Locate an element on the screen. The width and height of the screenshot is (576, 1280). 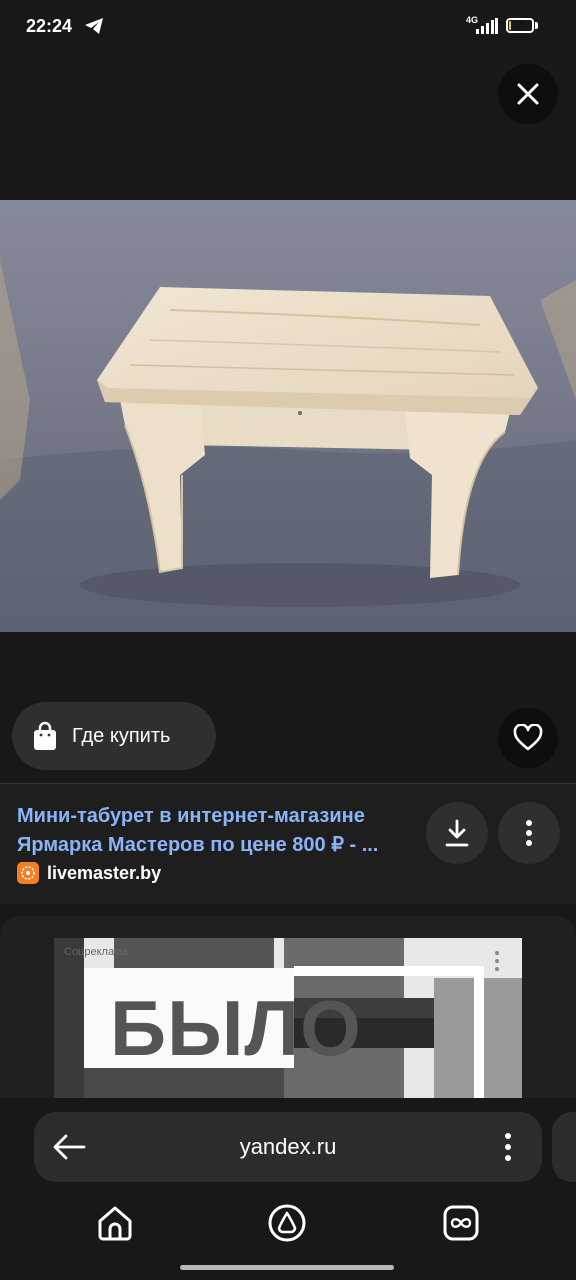
more-options-button is located at coordinates (529, 833).